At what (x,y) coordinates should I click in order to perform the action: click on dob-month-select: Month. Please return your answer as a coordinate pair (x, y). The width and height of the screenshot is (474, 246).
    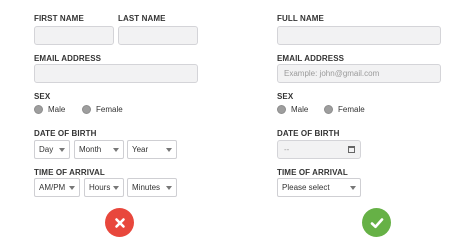
    Looking at the image, I should click on (99, 149).